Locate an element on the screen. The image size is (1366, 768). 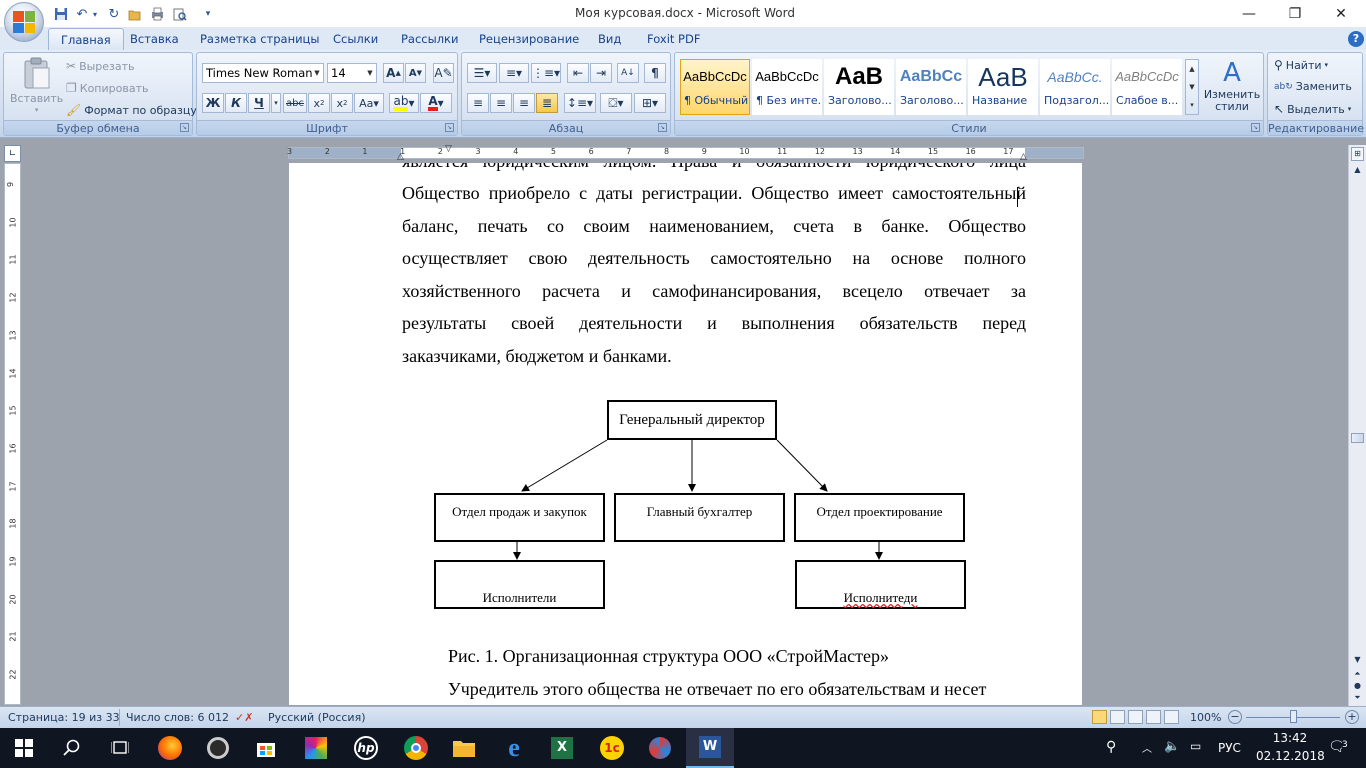
tab-review: Рецензирование is located at coordinates (529, 39).